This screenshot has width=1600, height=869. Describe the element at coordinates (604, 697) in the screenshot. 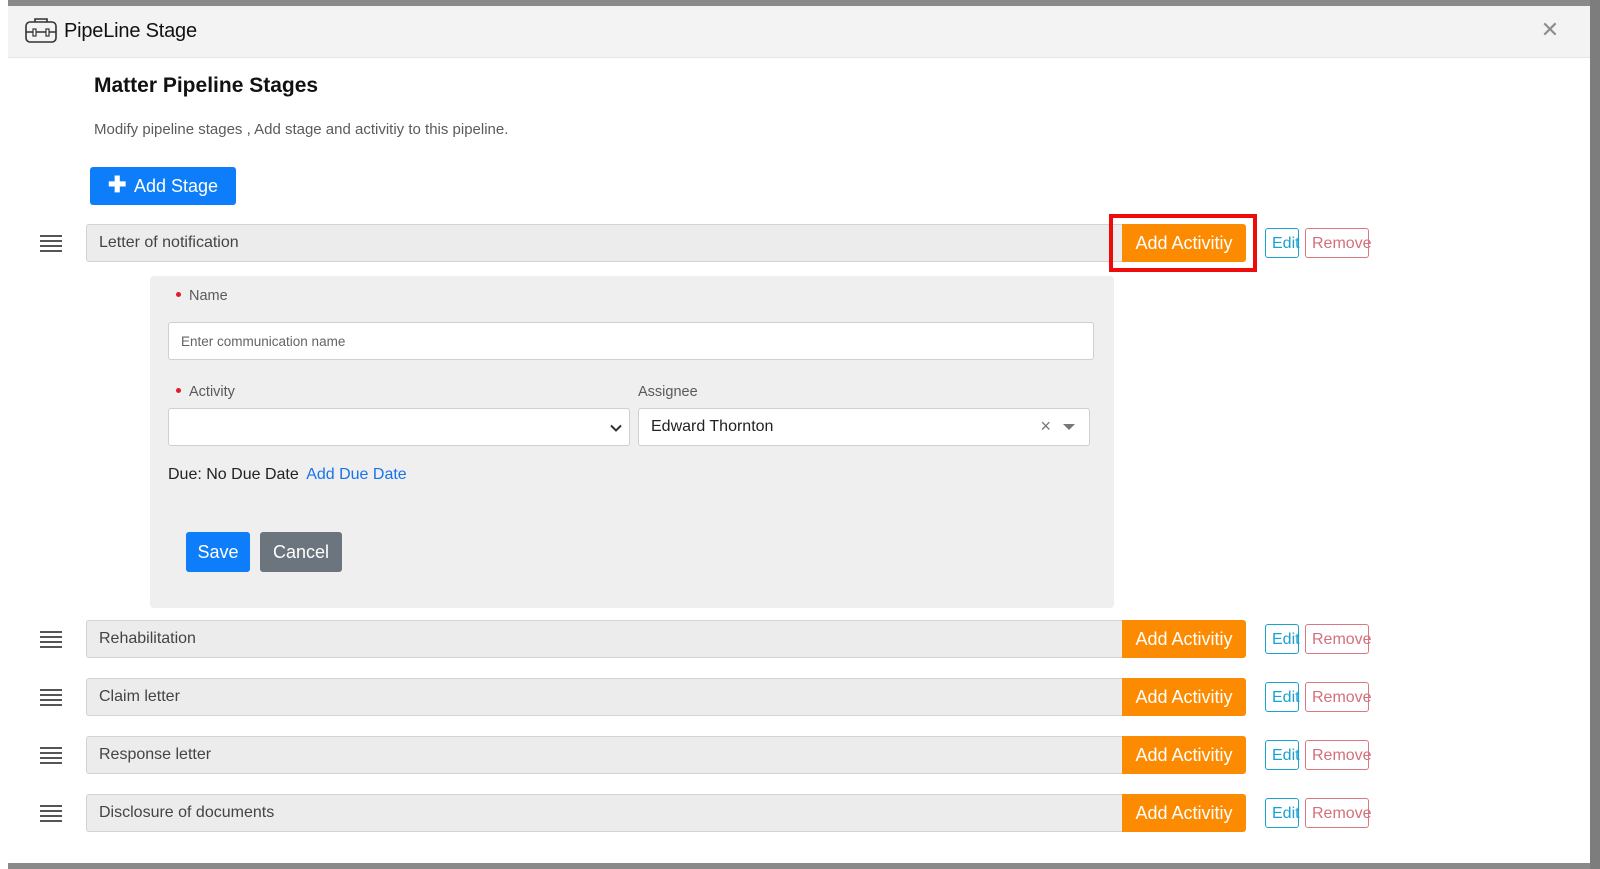

I see `stage-name: Claim letter` at that location.